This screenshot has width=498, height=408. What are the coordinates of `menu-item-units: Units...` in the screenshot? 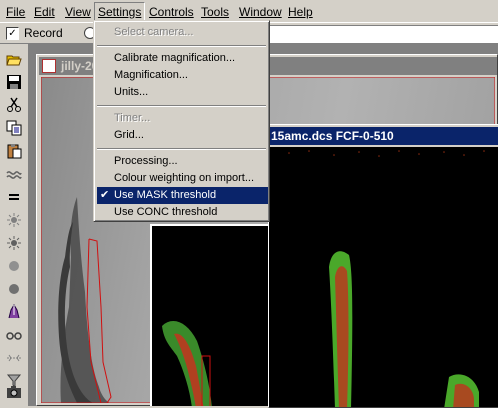 It's located at (182, 92).